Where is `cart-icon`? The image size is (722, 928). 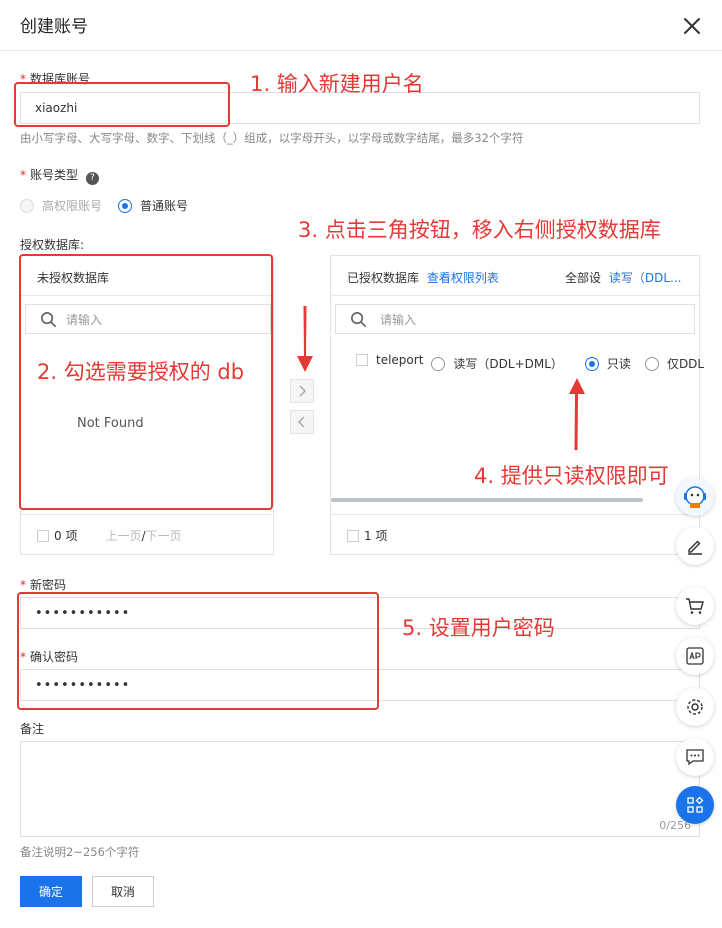 cart-icon is located at coordinates (695, 606).